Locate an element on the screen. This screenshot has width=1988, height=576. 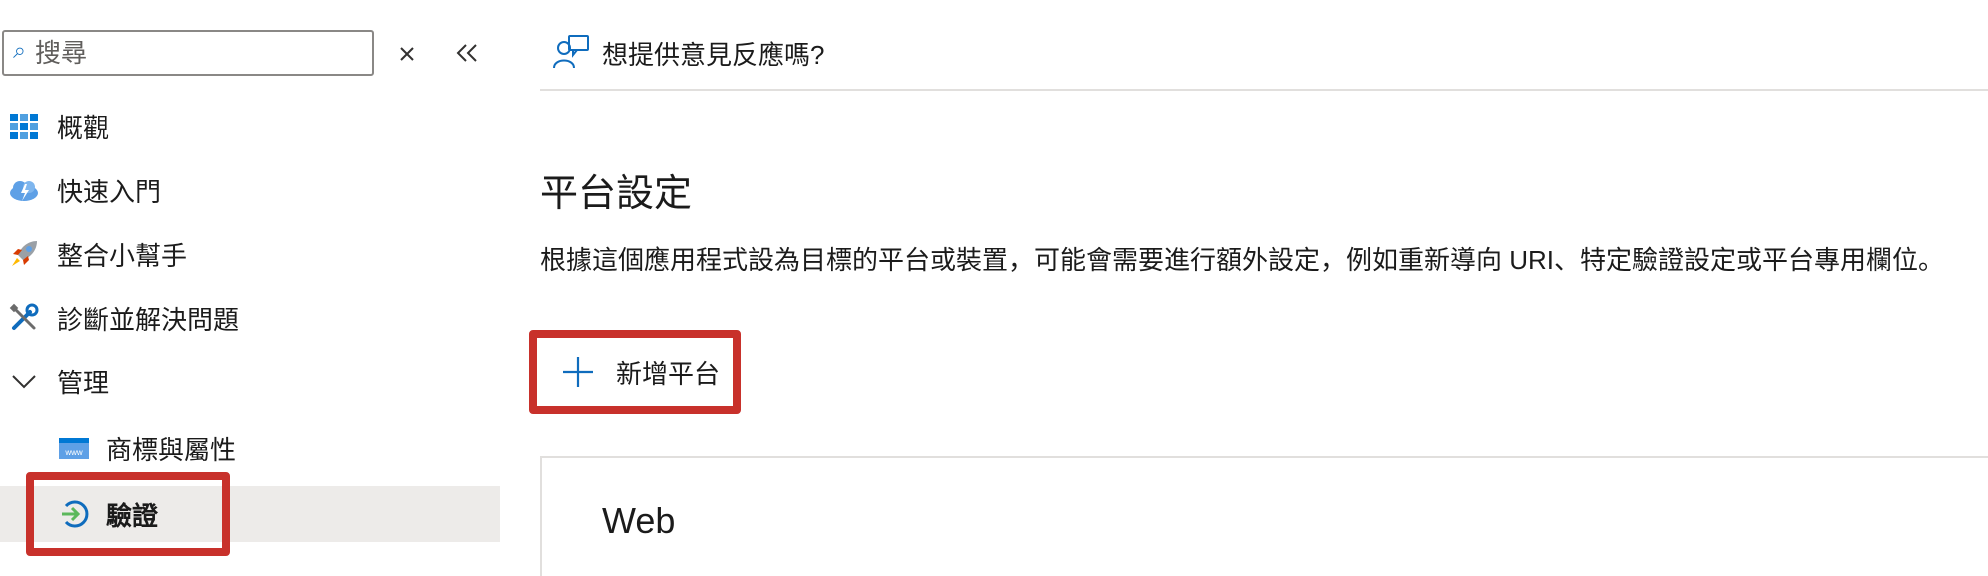
sidebar-item-authentication: 驗證 is located at coordinates (250, 514).